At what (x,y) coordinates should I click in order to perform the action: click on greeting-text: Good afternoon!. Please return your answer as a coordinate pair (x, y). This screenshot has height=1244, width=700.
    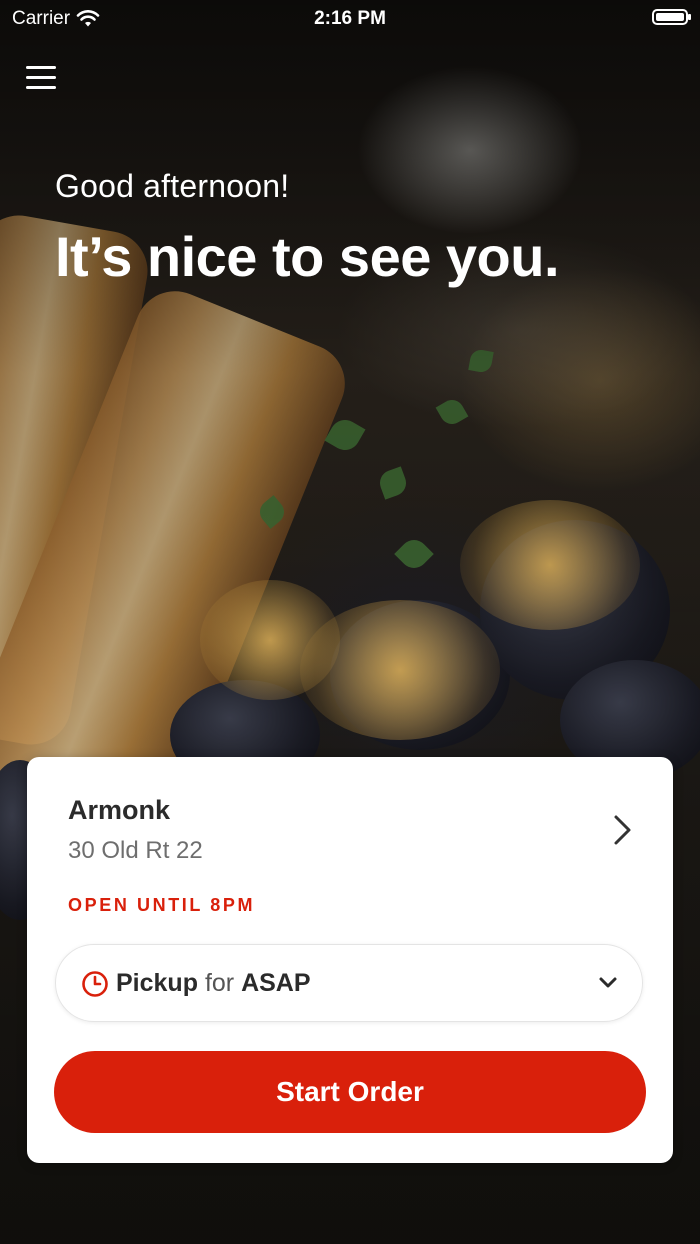
    Looking at the image, I should click on (172, 186).